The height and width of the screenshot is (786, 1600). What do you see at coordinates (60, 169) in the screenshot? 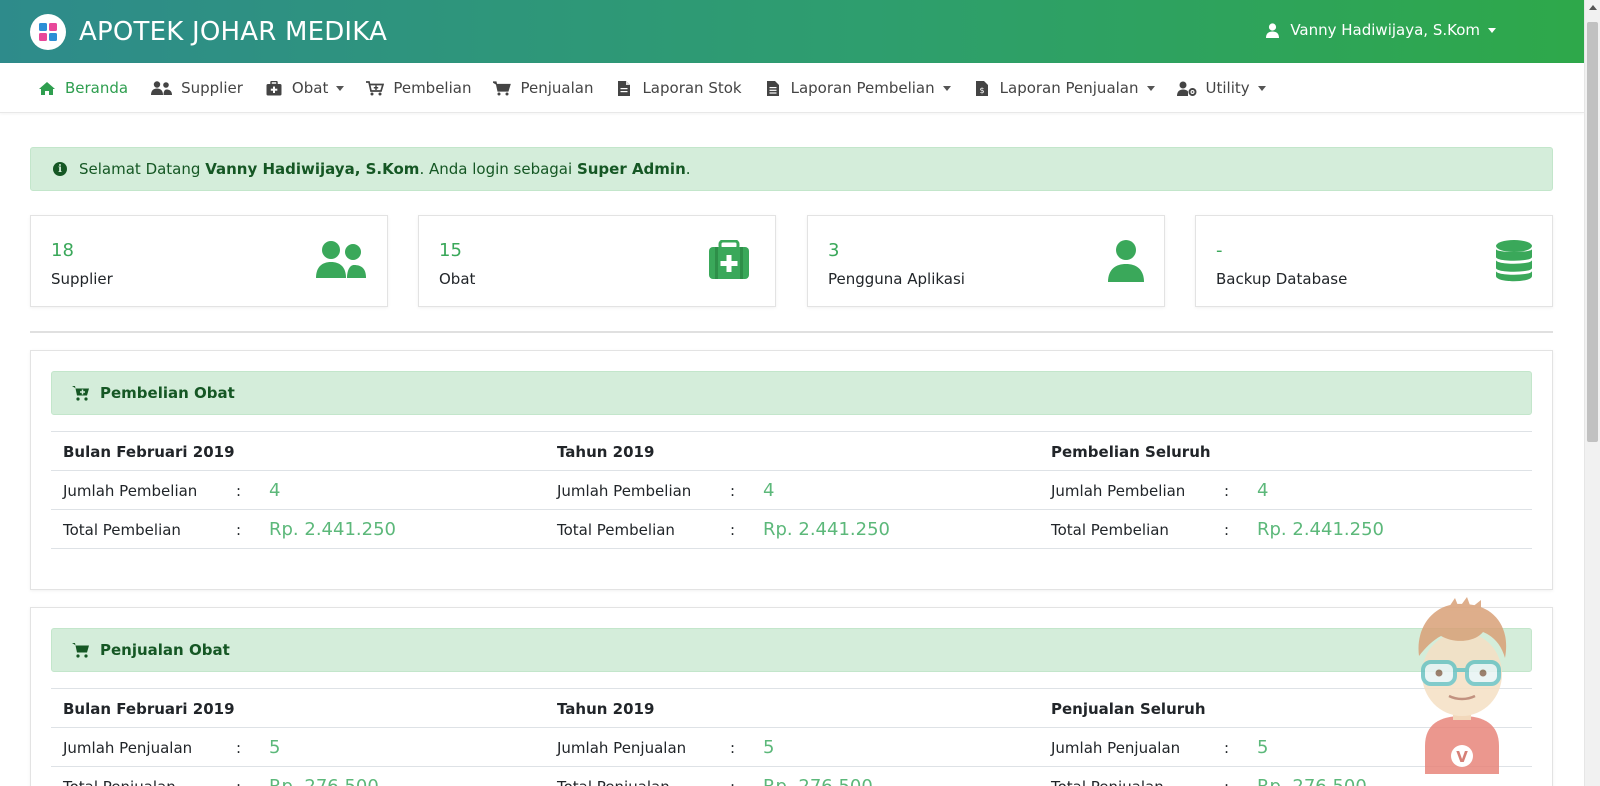
I see `info-icon: i` at bounding box center [60, 169].